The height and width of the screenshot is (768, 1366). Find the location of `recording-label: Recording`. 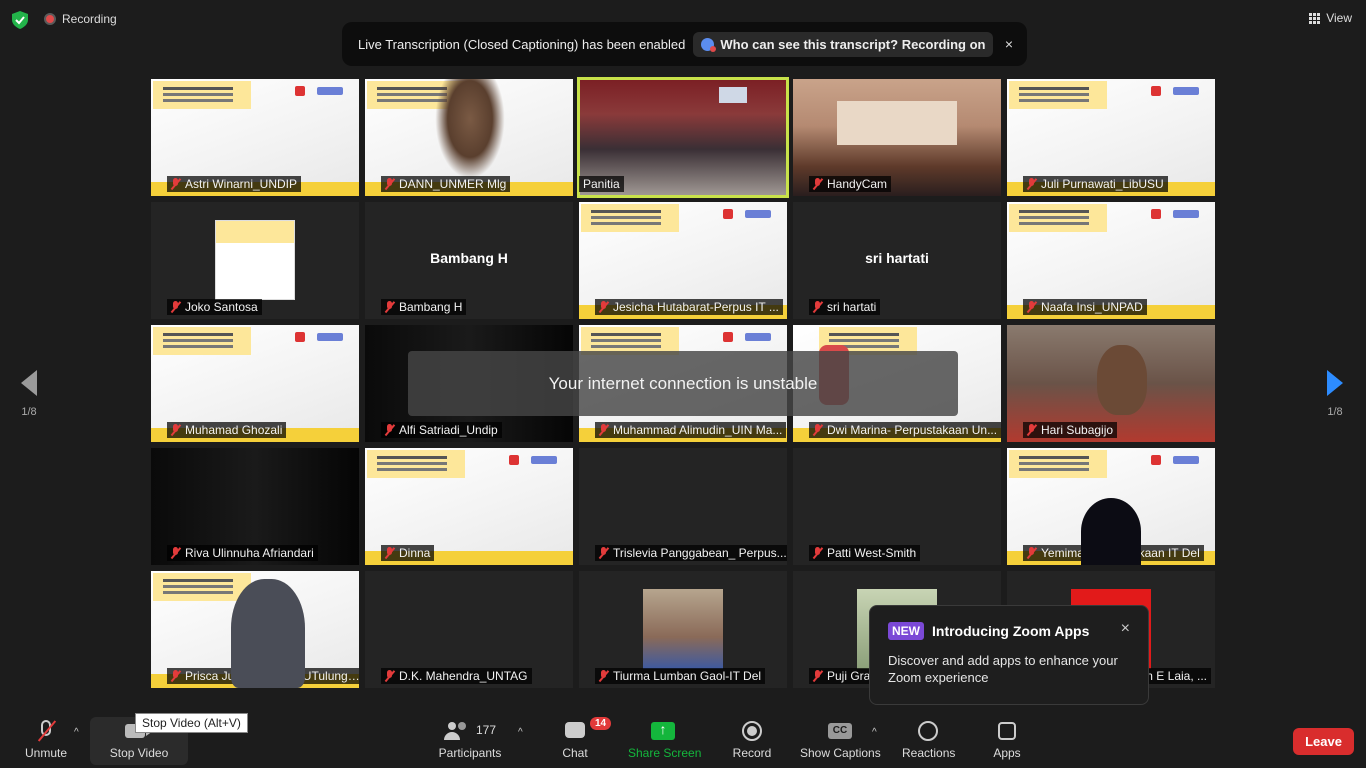

recording-label: Recording is located at coordinates (89, 19).